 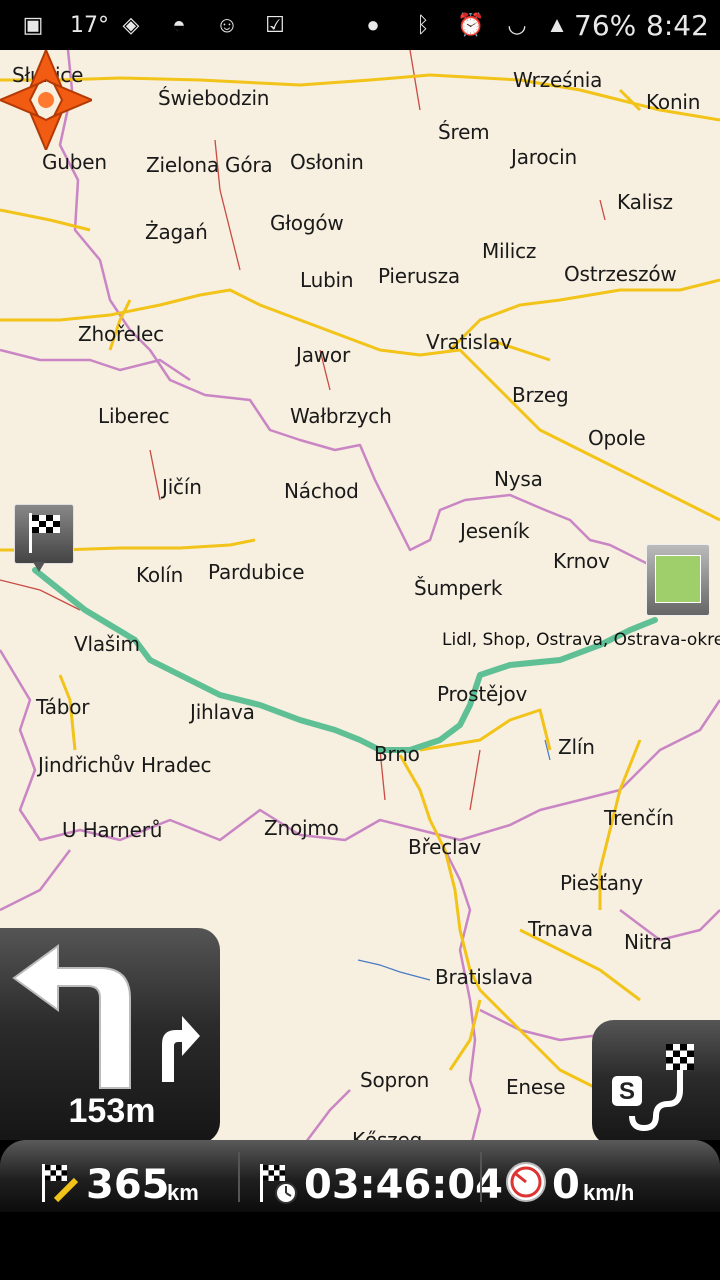 What do you see at coordinates (482, 694) in the screenshot?
I see `city-label: Prostějov` at bounding box center [482, 694].